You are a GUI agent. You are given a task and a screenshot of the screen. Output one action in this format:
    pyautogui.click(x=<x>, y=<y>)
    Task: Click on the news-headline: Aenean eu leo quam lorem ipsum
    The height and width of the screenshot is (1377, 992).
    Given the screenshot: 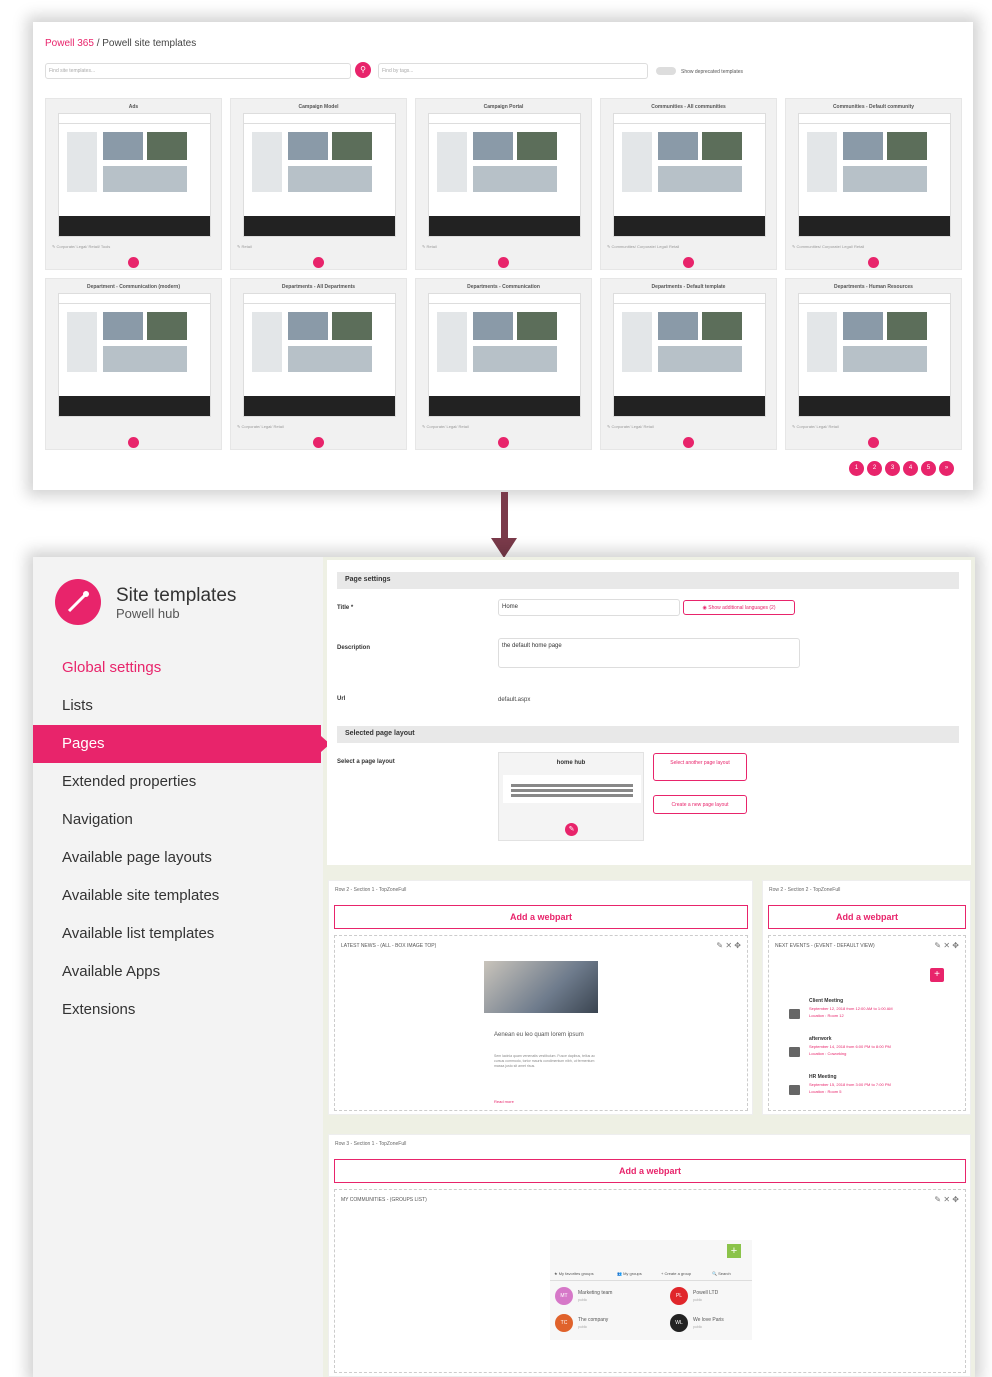 What is the action you would take?
    pyautogui.click(x=546, y=1035)
    